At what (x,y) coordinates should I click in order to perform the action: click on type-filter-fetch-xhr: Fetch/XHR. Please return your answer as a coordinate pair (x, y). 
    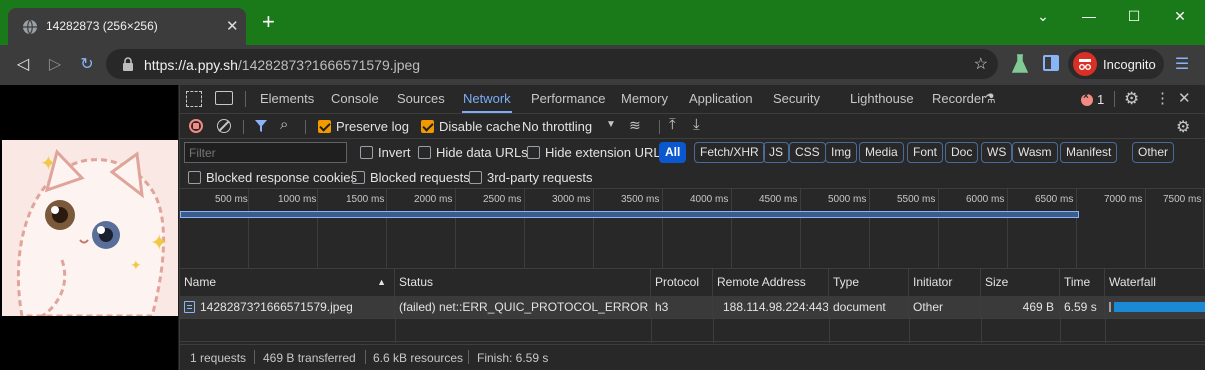
    Looking at the image, I should click on (729, 152).